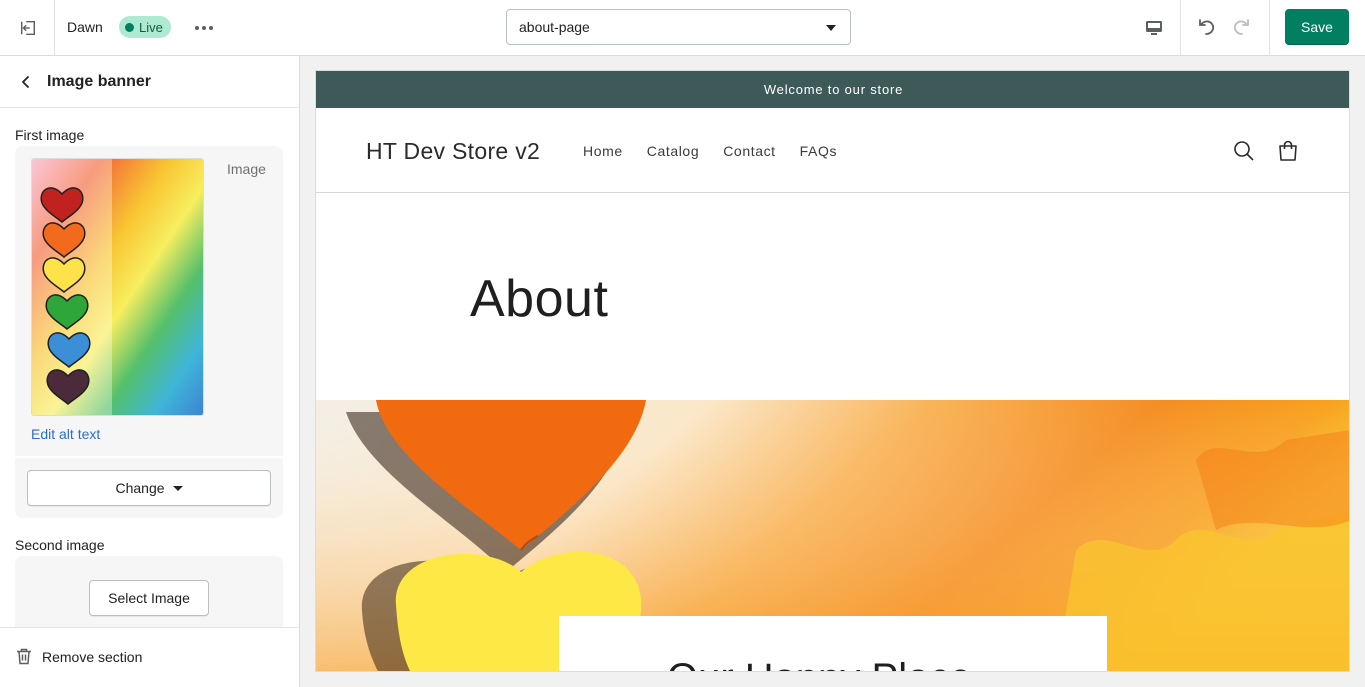 This screenshot has width=1365, height=687. What do you see at coordinates (85, 27) in the screenshot?
I see `theme-name: Dawn` at bounding box center [85, 27].